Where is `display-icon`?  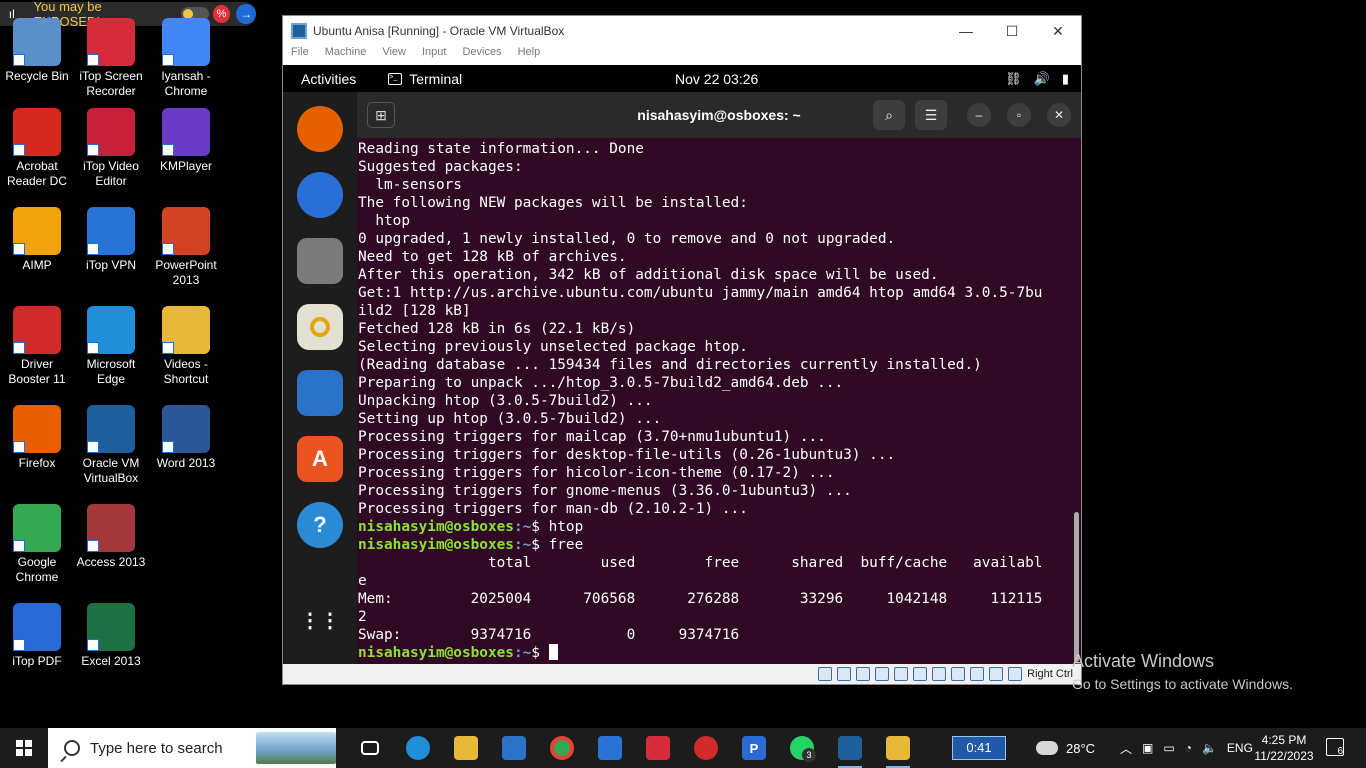
display-icon is located at coordinates (939, 674).